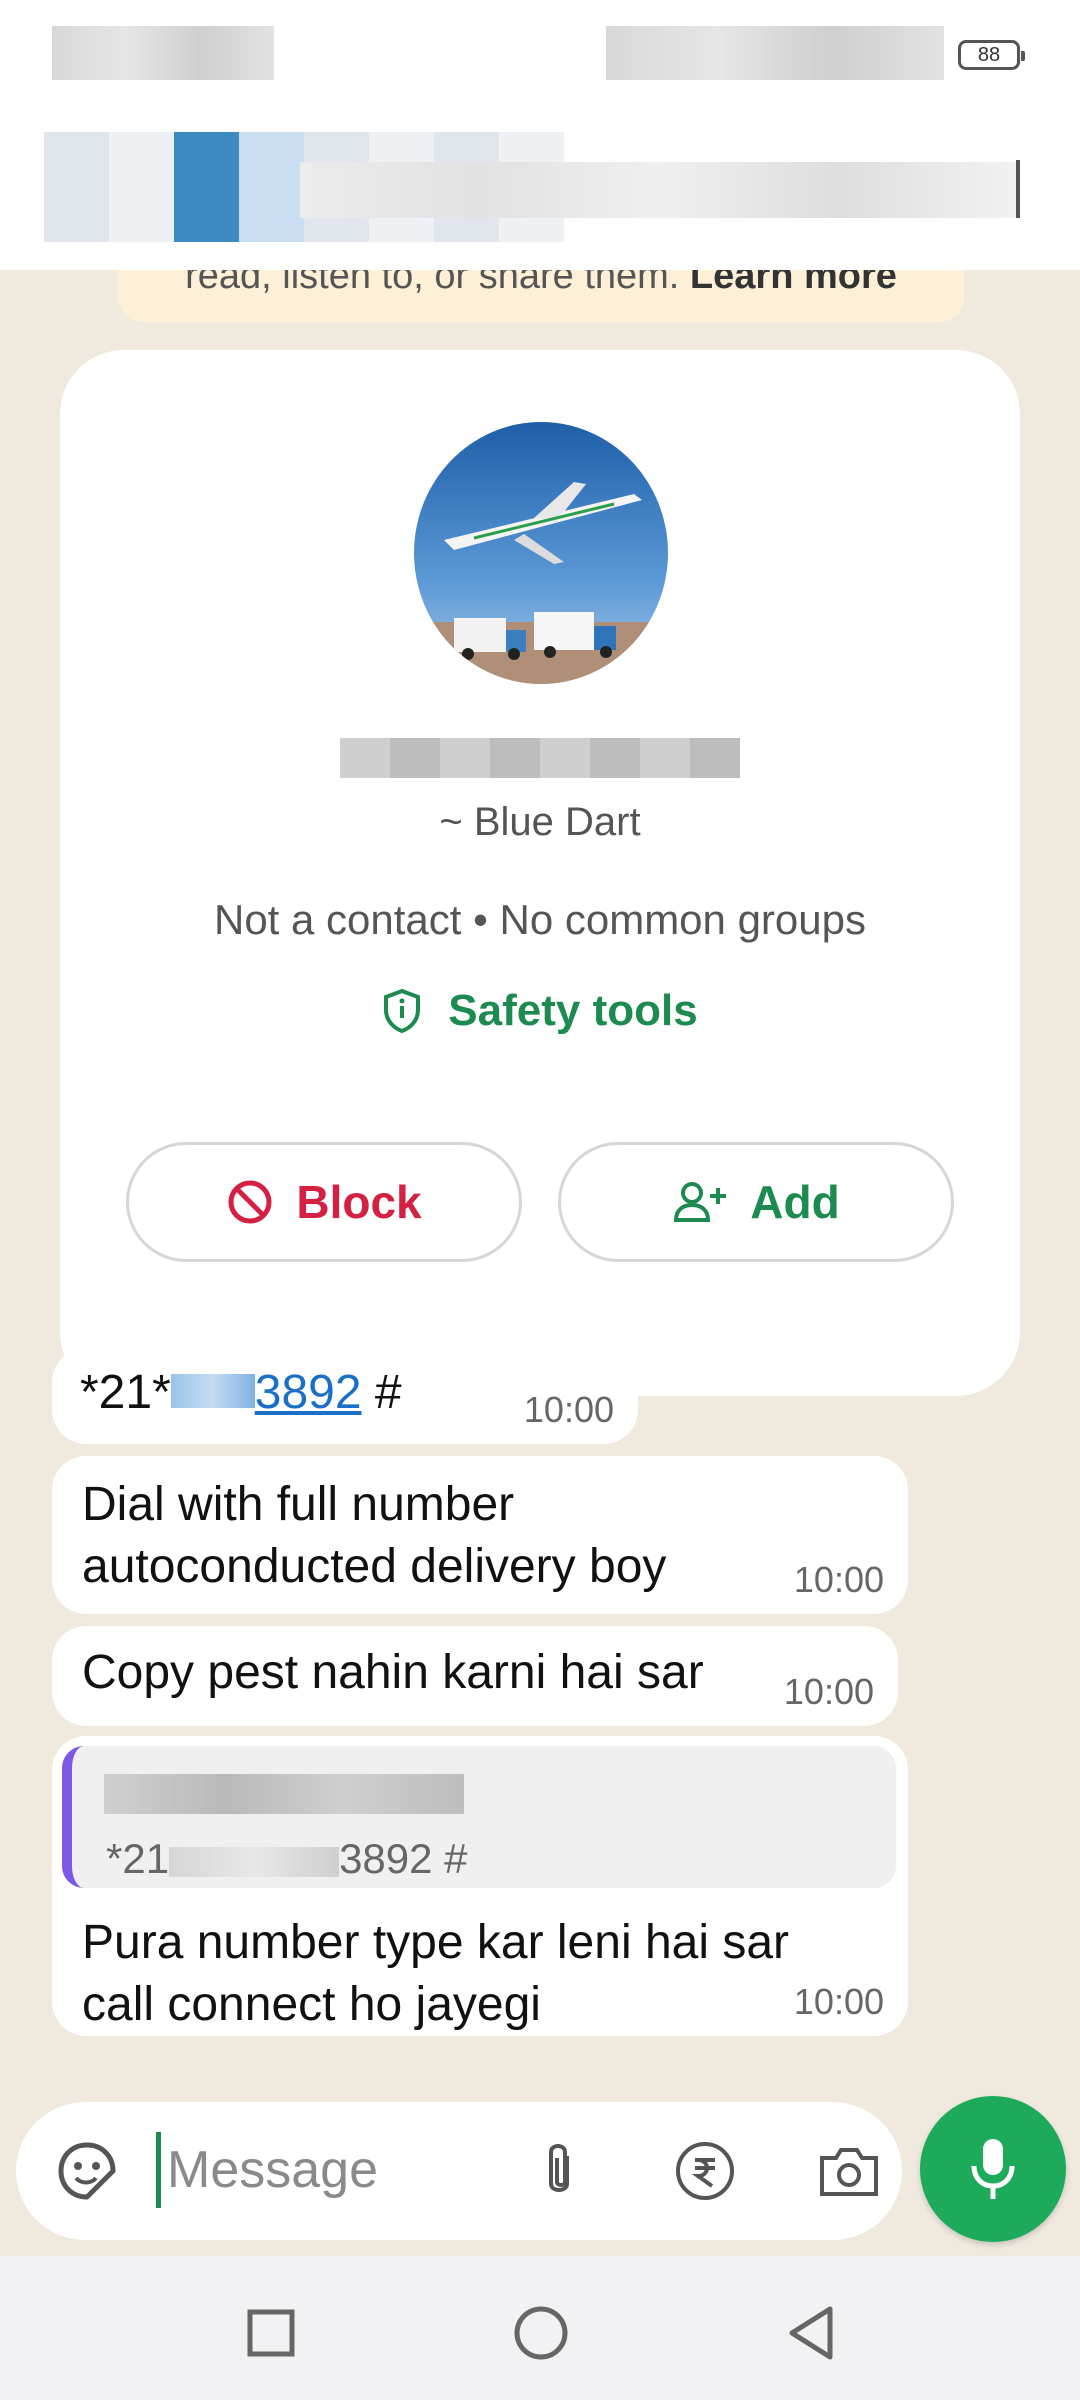 The width and height of the screenshot is (1080, 2400). I want to click on microphone-icon, so click(993, 2169).